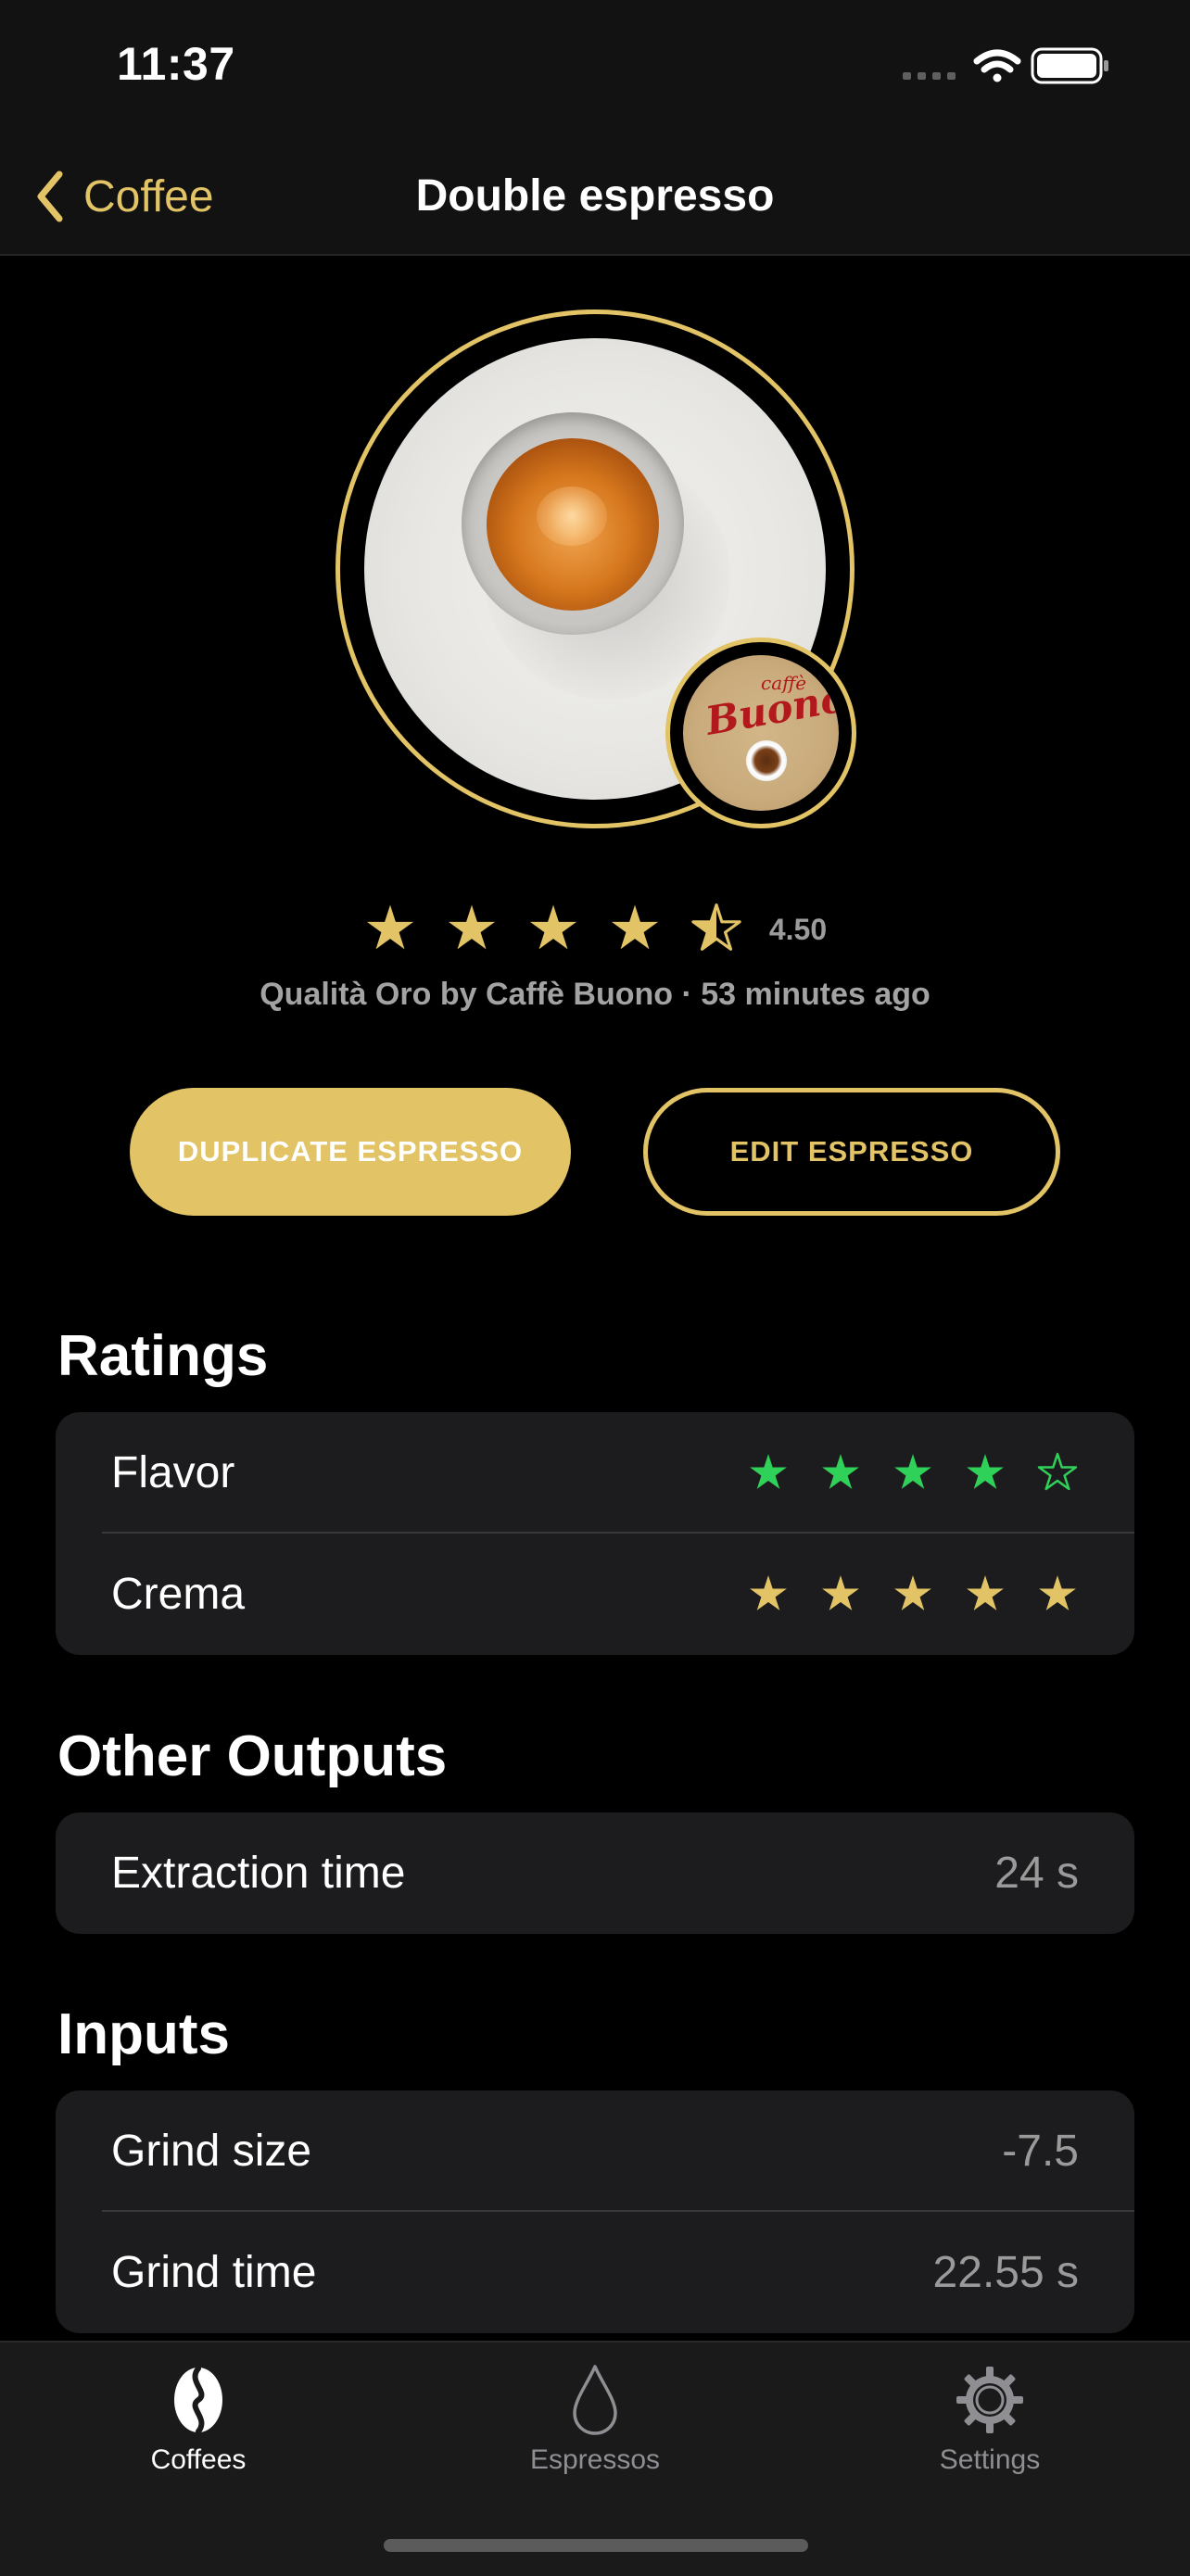 Image resolution: width=1190 pixels, height=2576 pixels. Describe the element at coordinates (766, 761) in the screenshot. I see `badge-cup-image` at that location.